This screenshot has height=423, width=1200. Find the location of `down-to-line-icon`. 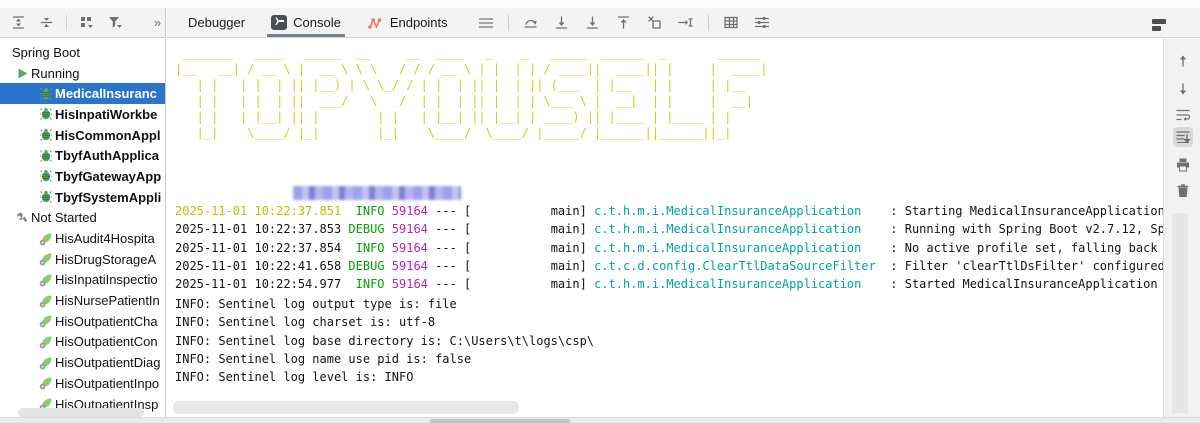

down-to-line-icon is located at coordinates (562, 23).